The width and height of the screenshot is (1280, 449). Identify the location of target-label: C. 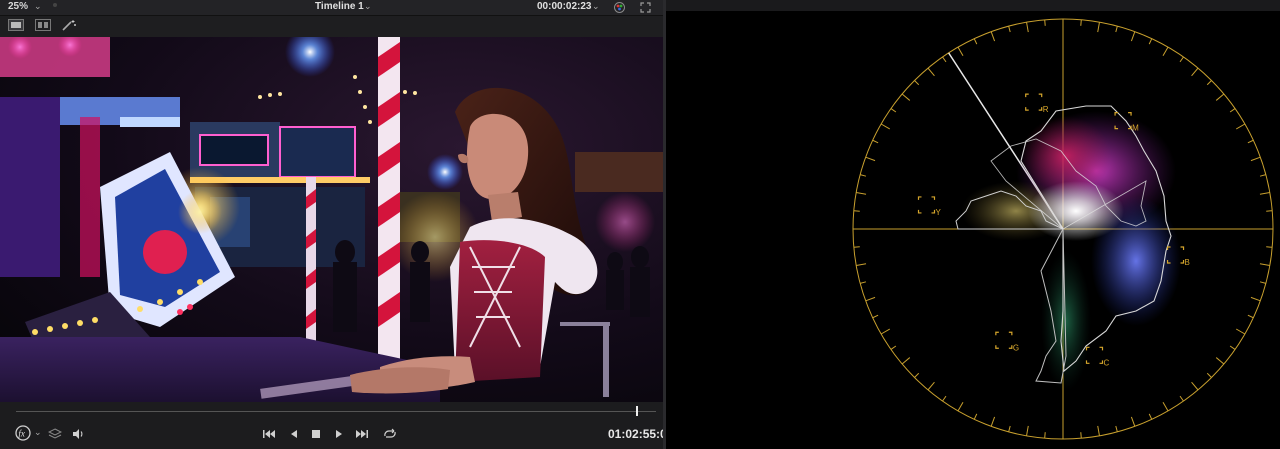
(1106, 362).